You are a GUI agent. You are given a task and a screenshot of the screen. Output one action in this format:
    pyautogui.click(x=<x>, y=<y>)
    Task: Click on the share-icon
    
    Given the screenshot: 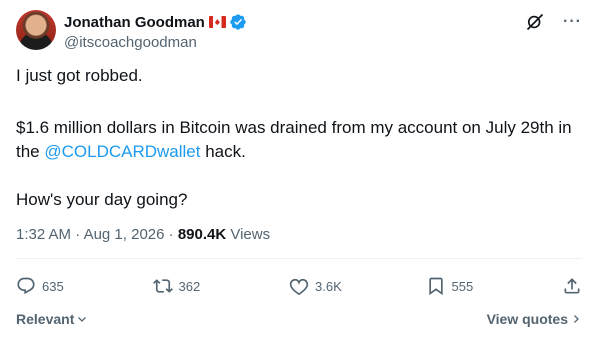 What is the action you would take?
    pyautogui.click(x=572, y=286)
    